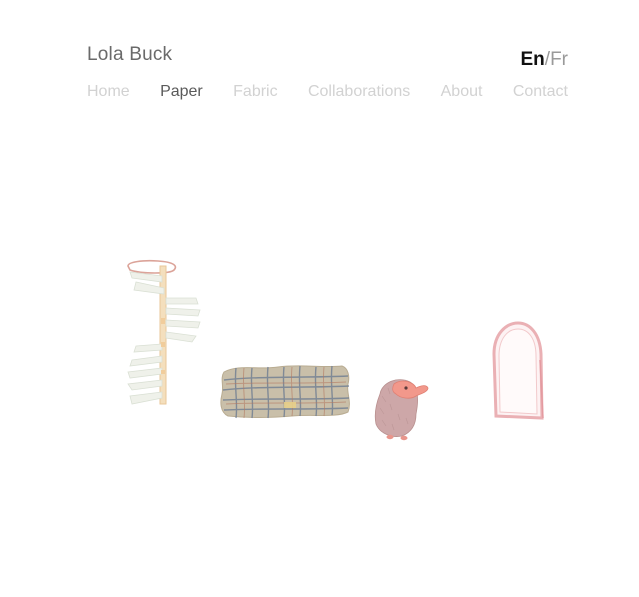  What do you see at coordinates (286, 392) in the screenshot?
I see `woven-cushion-illustration` at bounding box center [286, 392].